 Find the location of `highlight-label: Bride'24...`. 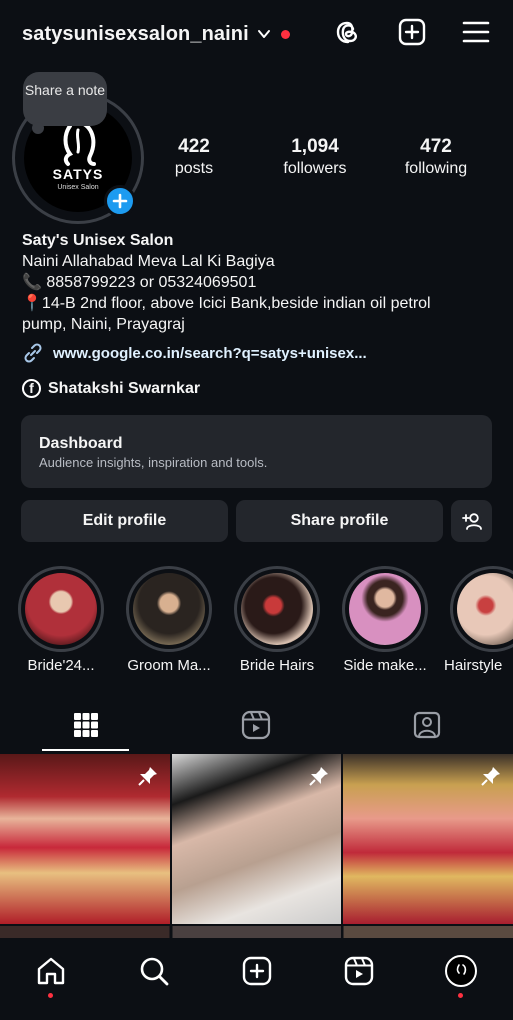

highlight-label: Bride'24... is located at coordinates (61, 665).